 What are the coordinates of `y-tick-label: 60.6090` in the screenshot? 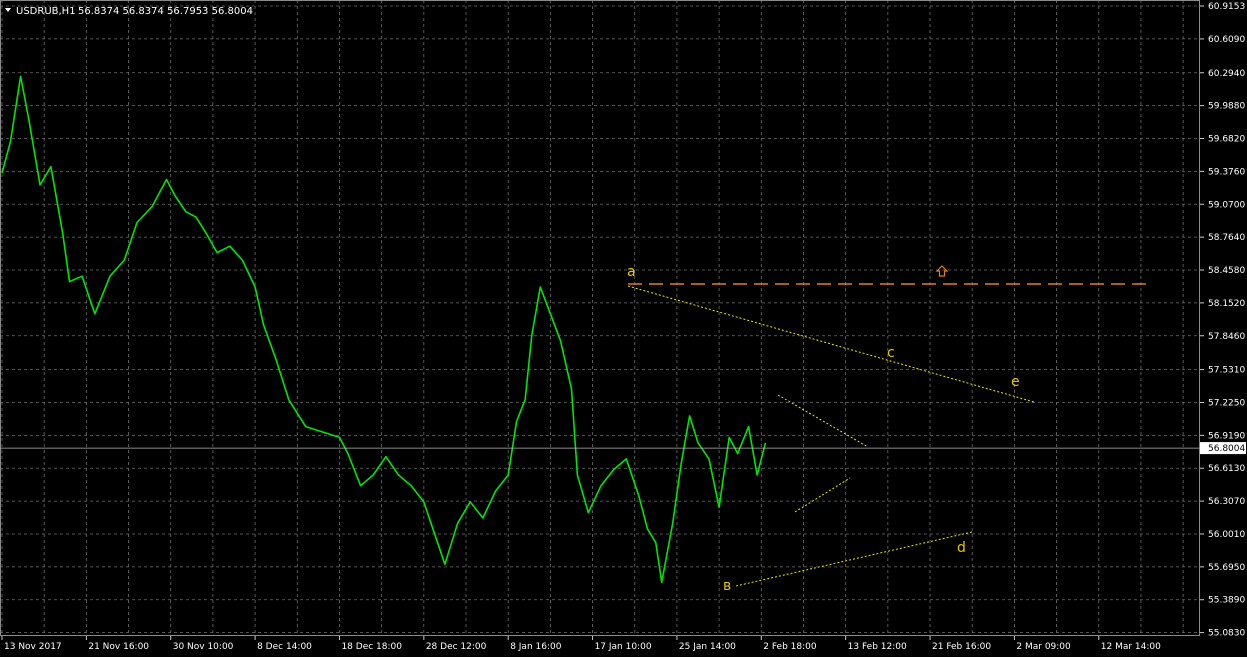 It's located at (1226, 40).